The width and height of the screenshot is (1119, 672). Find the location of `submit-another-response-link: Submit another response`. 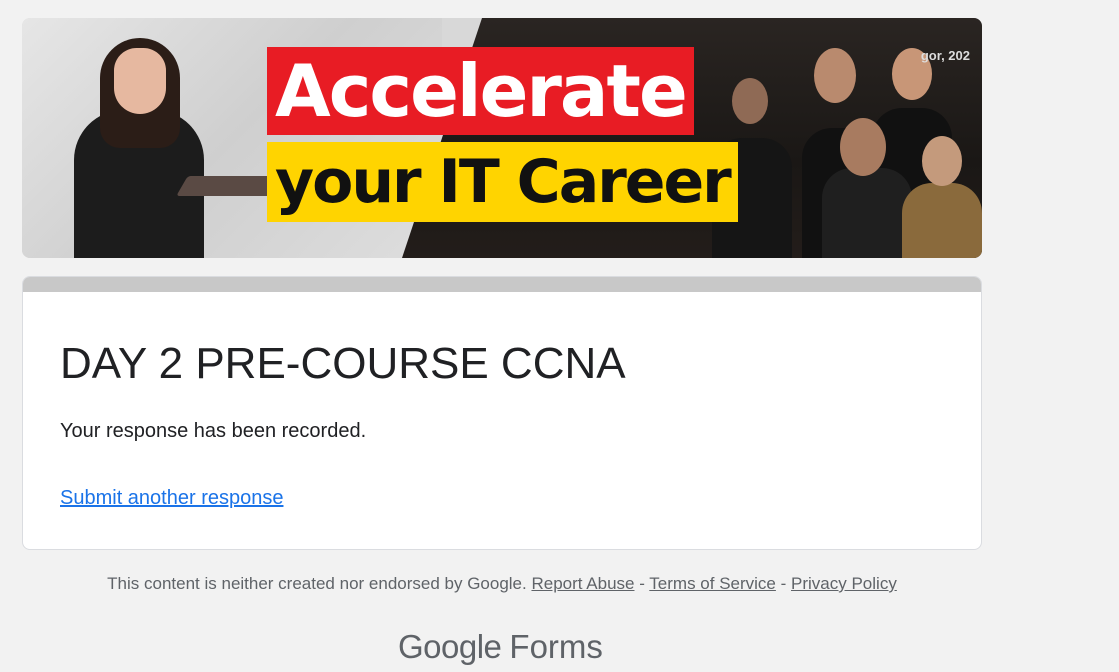

submit-another-response-link: Submit another response is located at coordinates (171, 498).